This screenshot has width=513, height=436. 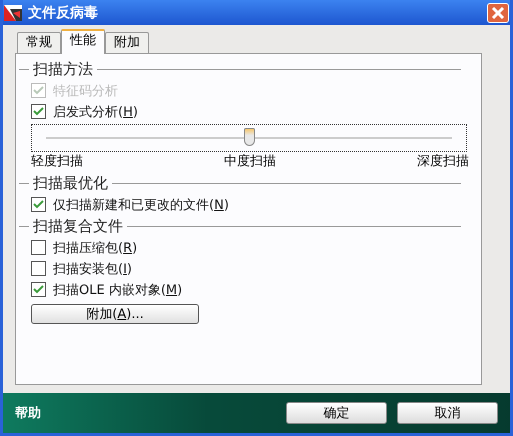 I want to click on slider-label: 深度扫描, so click(x=443, y=161).